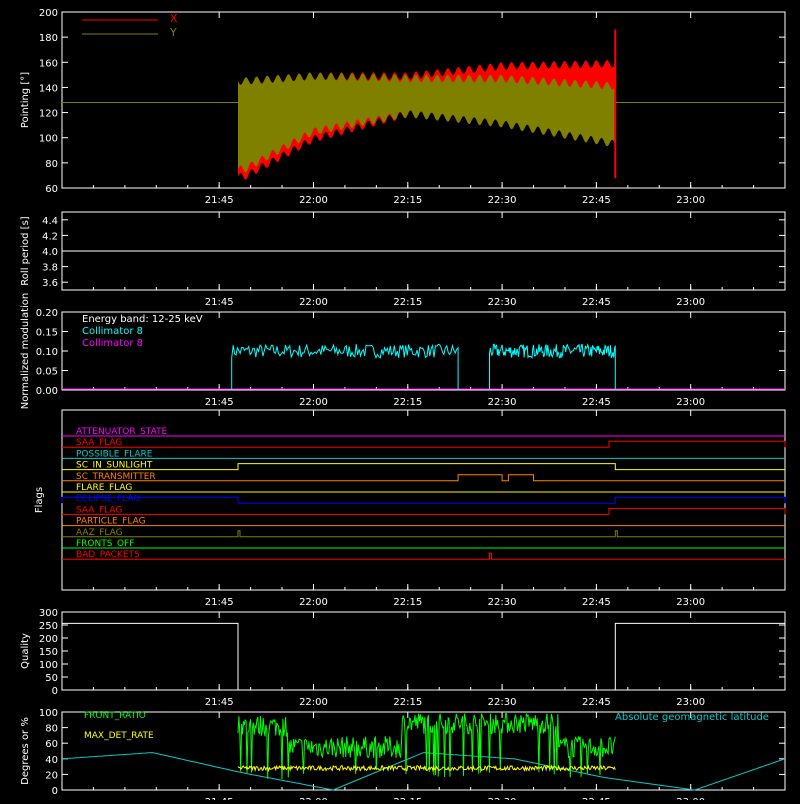 The height and width of the screenshot is (804, 800). I want to click on flag-label: SC_IN_SUNLIGHT, so click(114, 466).